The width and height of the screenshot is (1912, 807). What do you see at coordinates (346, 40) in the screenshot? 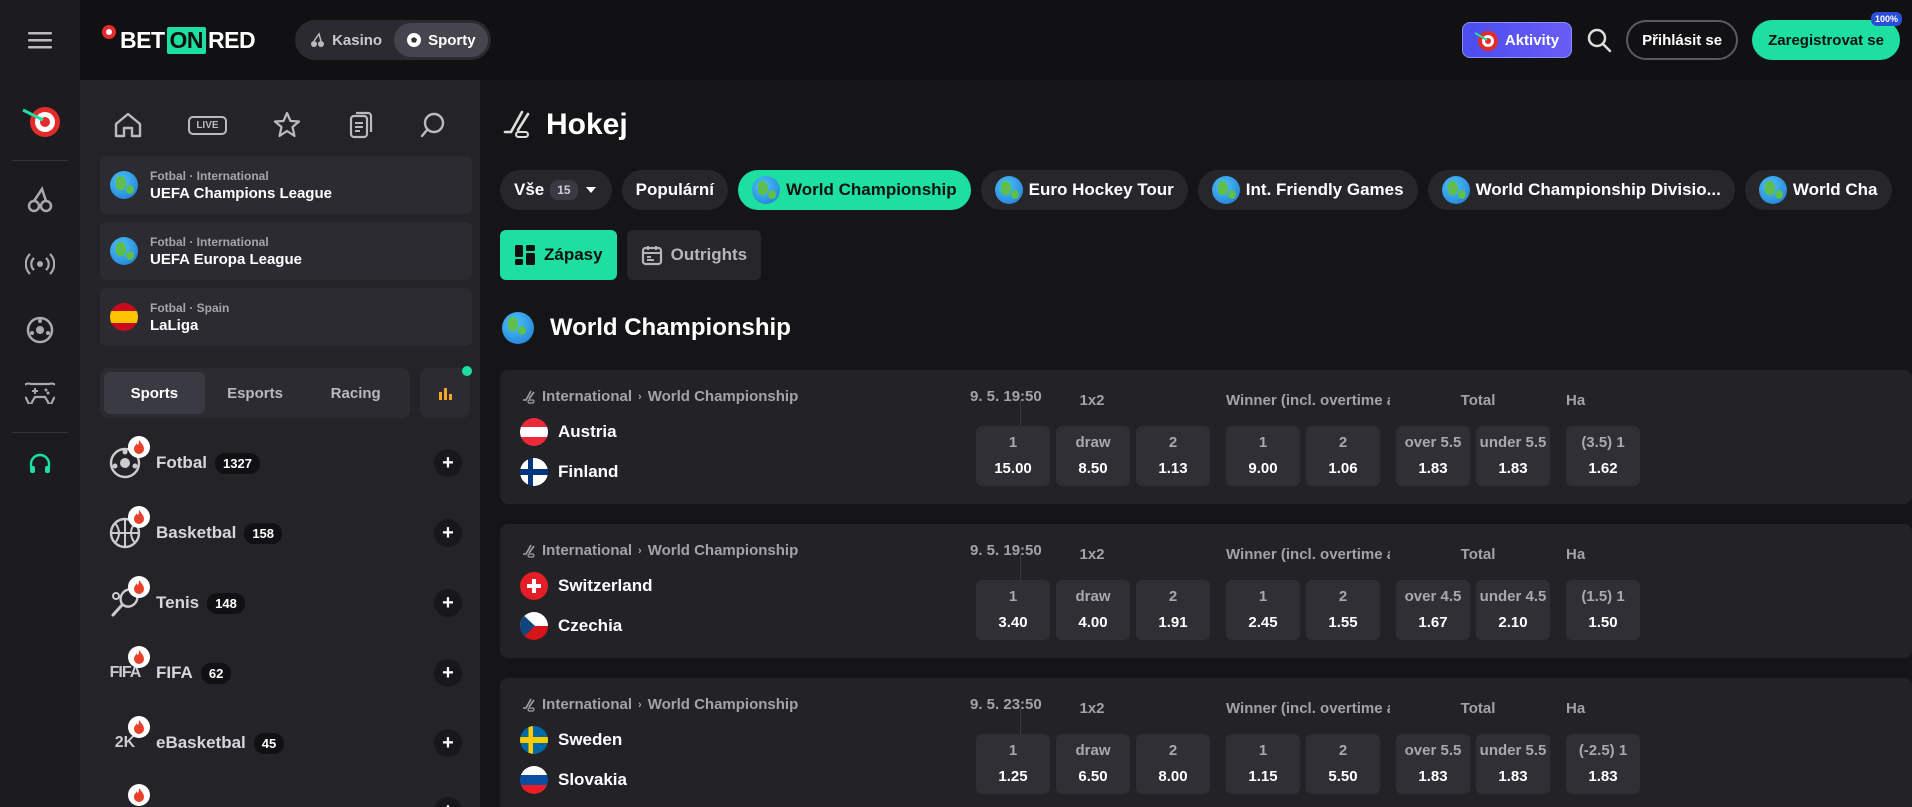
I see `mode-casino: Kasino` at bounding box center [346, 40].